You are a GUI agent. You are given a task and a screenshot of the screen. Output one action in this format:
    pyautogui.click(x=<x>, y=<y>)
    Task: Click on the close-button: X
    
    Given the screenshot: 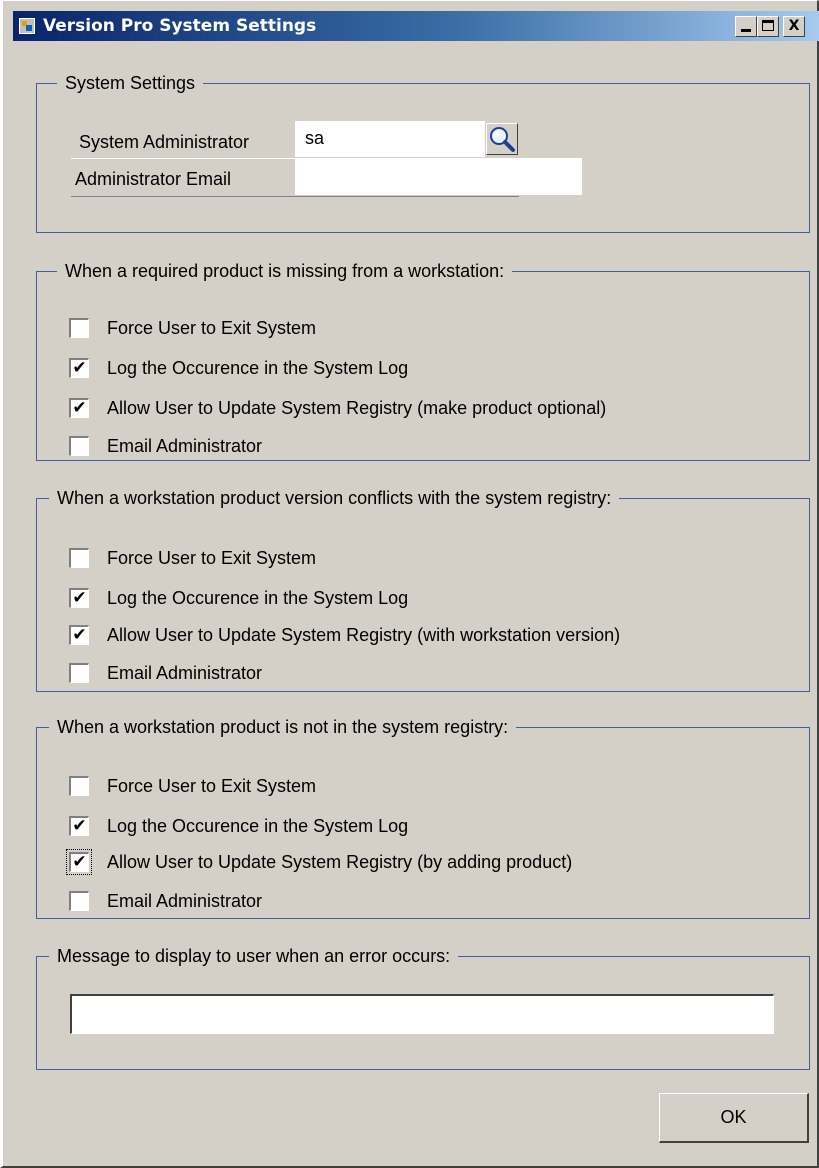 What is the action you would take?
    pyautogui.click(x=794, y=26)
    